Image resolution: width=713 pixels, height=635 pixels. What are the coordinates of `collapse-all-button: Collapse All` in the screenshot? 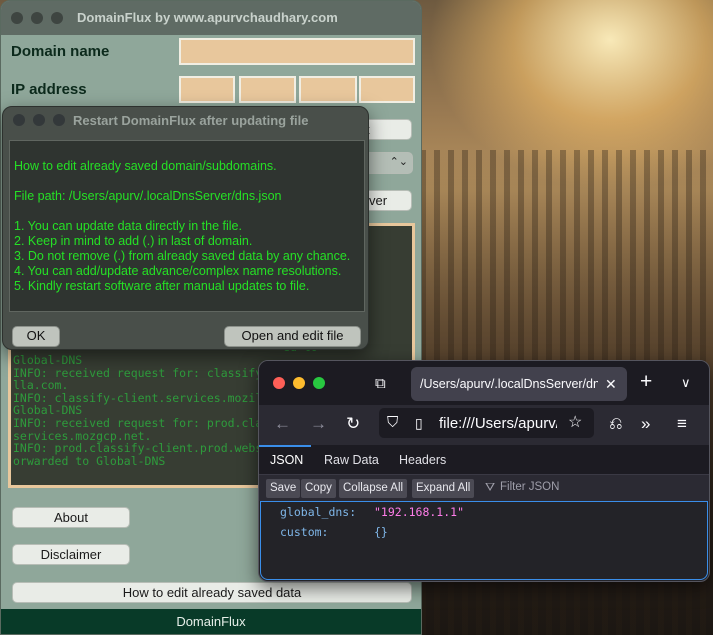 It's located at (373, 488).